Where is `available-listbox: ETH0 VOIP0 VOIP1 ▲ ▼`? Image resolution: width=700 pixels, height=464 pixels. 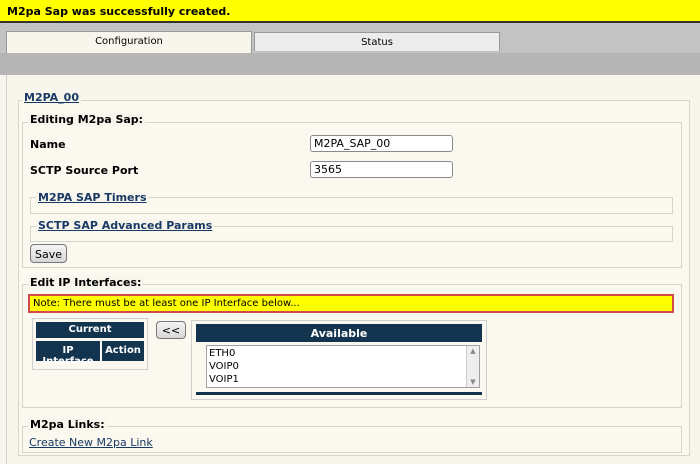 available-listbox: ETH0 VOIP0 VOIP1 ▲ ▼ is located at coordinates (343, 366).